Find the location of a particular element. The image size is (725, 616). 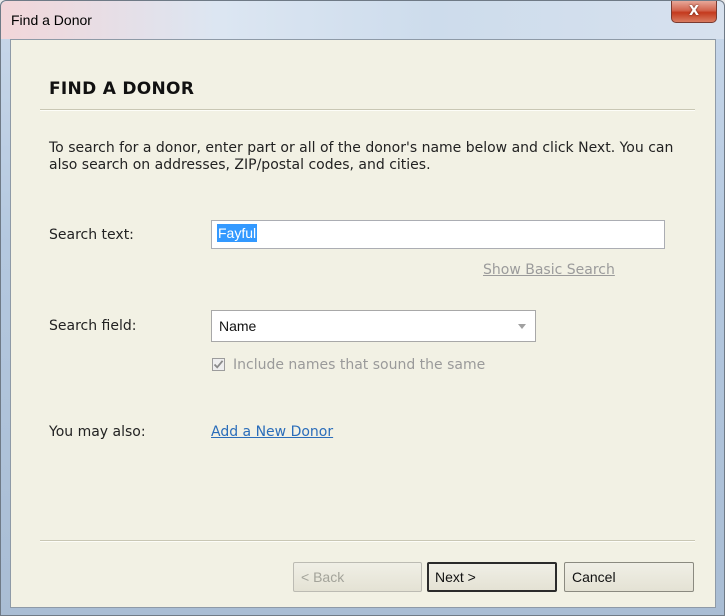

footer-divider is located at coordinates (367, 541).